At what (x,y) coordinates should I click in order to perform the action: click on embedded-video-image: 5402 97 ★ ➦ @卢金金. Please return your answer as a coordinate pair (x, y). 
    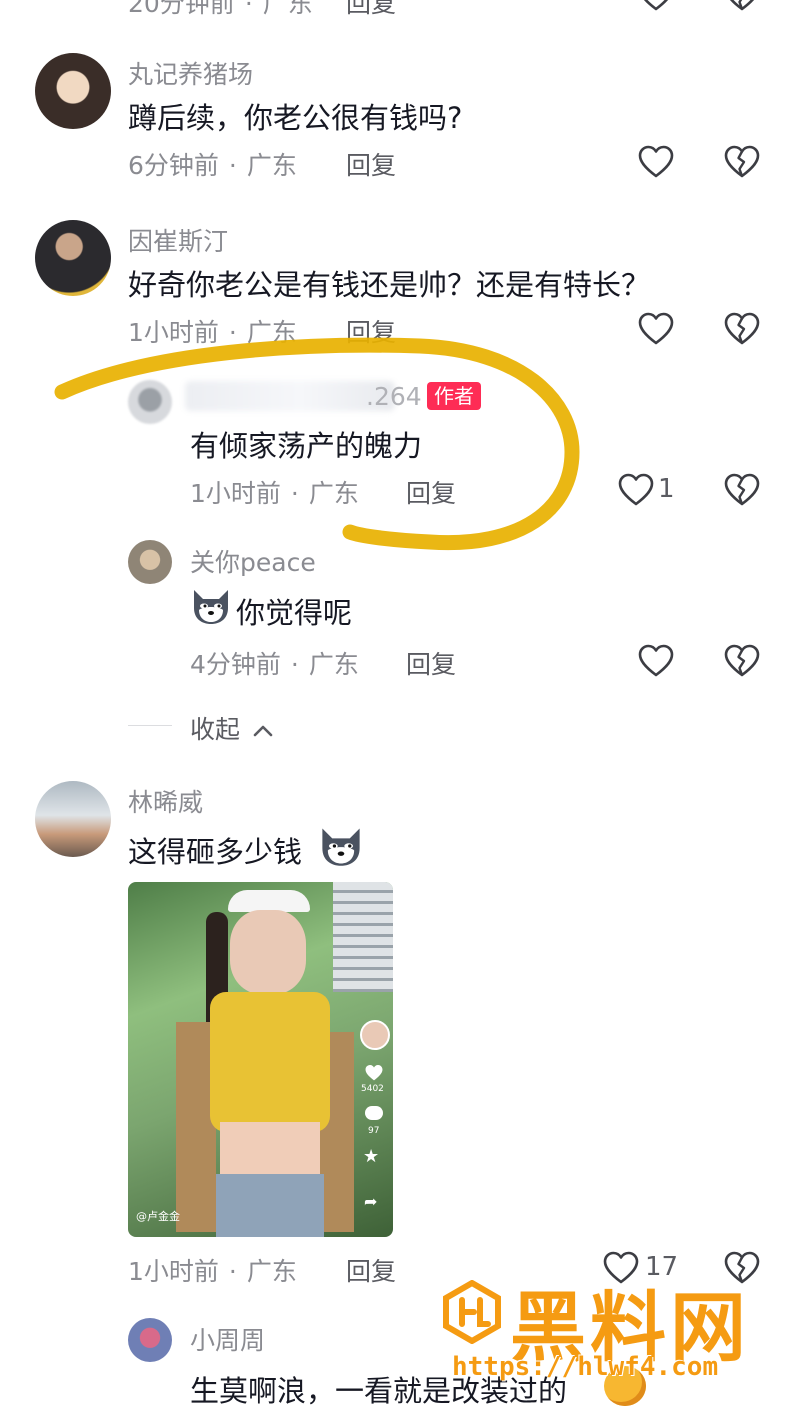
    Looking at the image, I should click on (260, 1059).